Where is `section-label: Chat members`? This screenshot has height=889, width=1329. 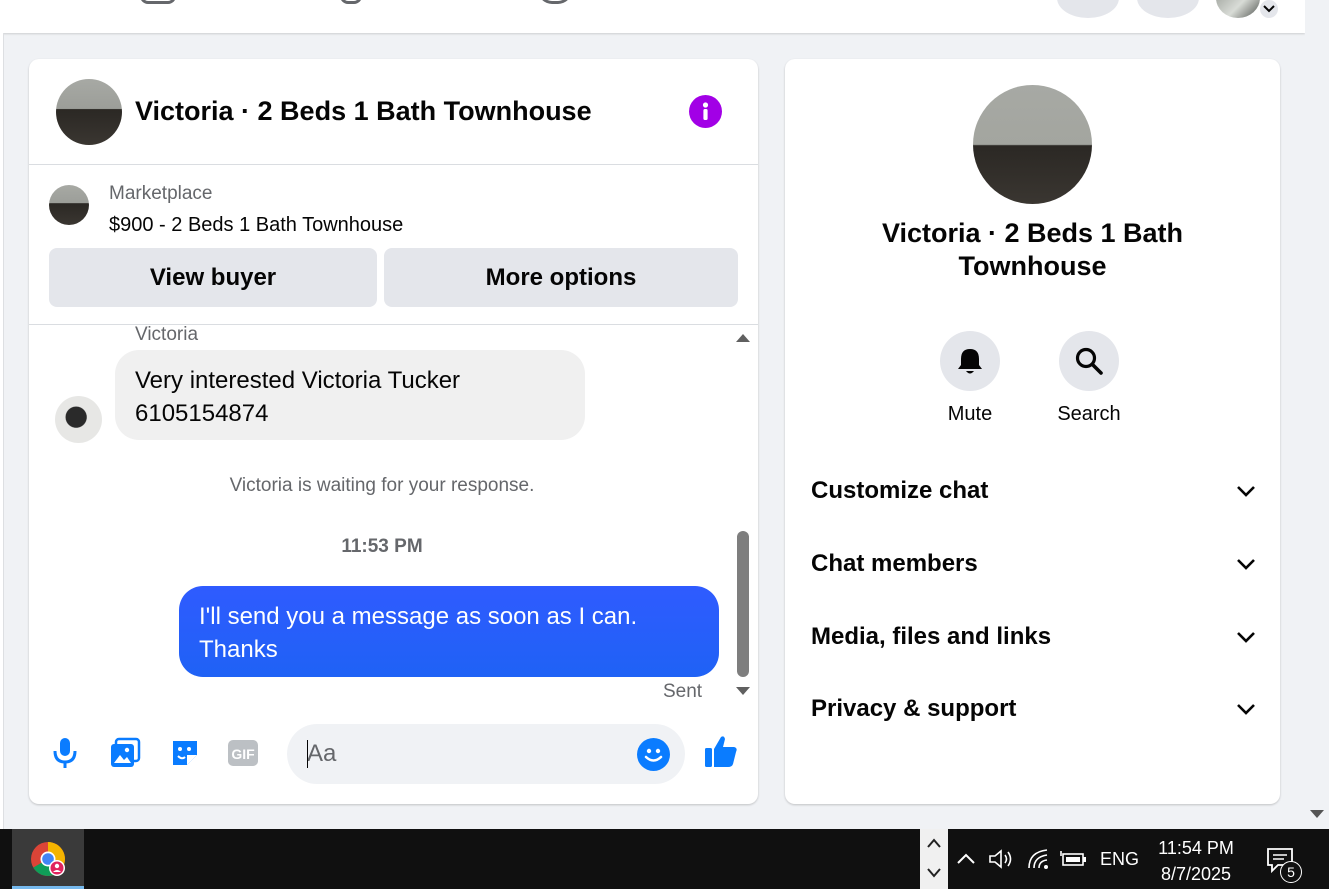
section-label: Chat members is located at coordinates (894, 563).